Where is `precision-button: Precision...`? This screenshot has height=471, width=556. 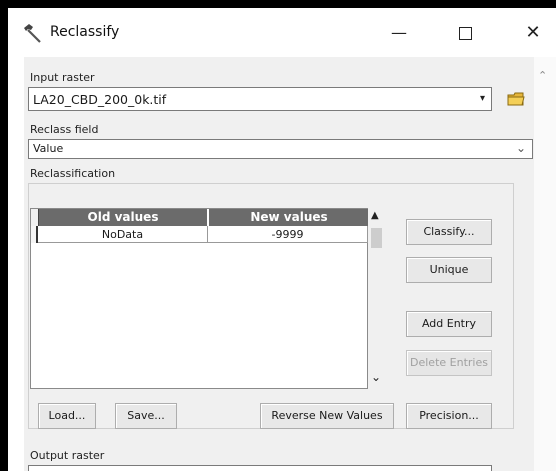
precision-button: Precision... is located at coordinates (449, 416).